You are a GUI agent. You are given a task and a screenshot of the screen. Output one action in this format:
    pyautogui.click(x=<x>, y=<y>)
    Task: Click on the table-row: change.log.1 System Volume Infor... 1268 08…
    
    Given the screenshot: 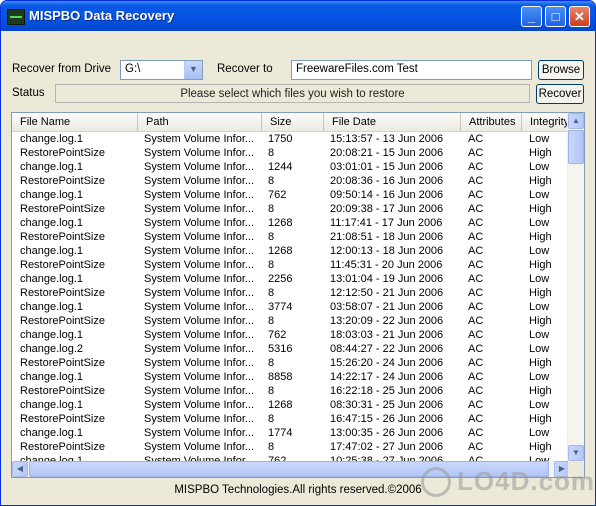 What is the action you would take?
    pyautogui.click(x=291, y=405)
    